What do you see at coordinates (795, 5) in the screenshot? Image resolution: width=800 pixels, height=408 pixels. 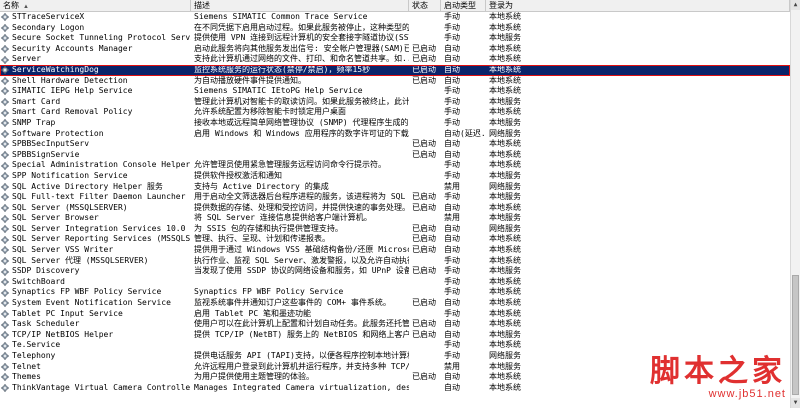 I see `scroll-up-icon: ▲` at bounding box center [795, 5].